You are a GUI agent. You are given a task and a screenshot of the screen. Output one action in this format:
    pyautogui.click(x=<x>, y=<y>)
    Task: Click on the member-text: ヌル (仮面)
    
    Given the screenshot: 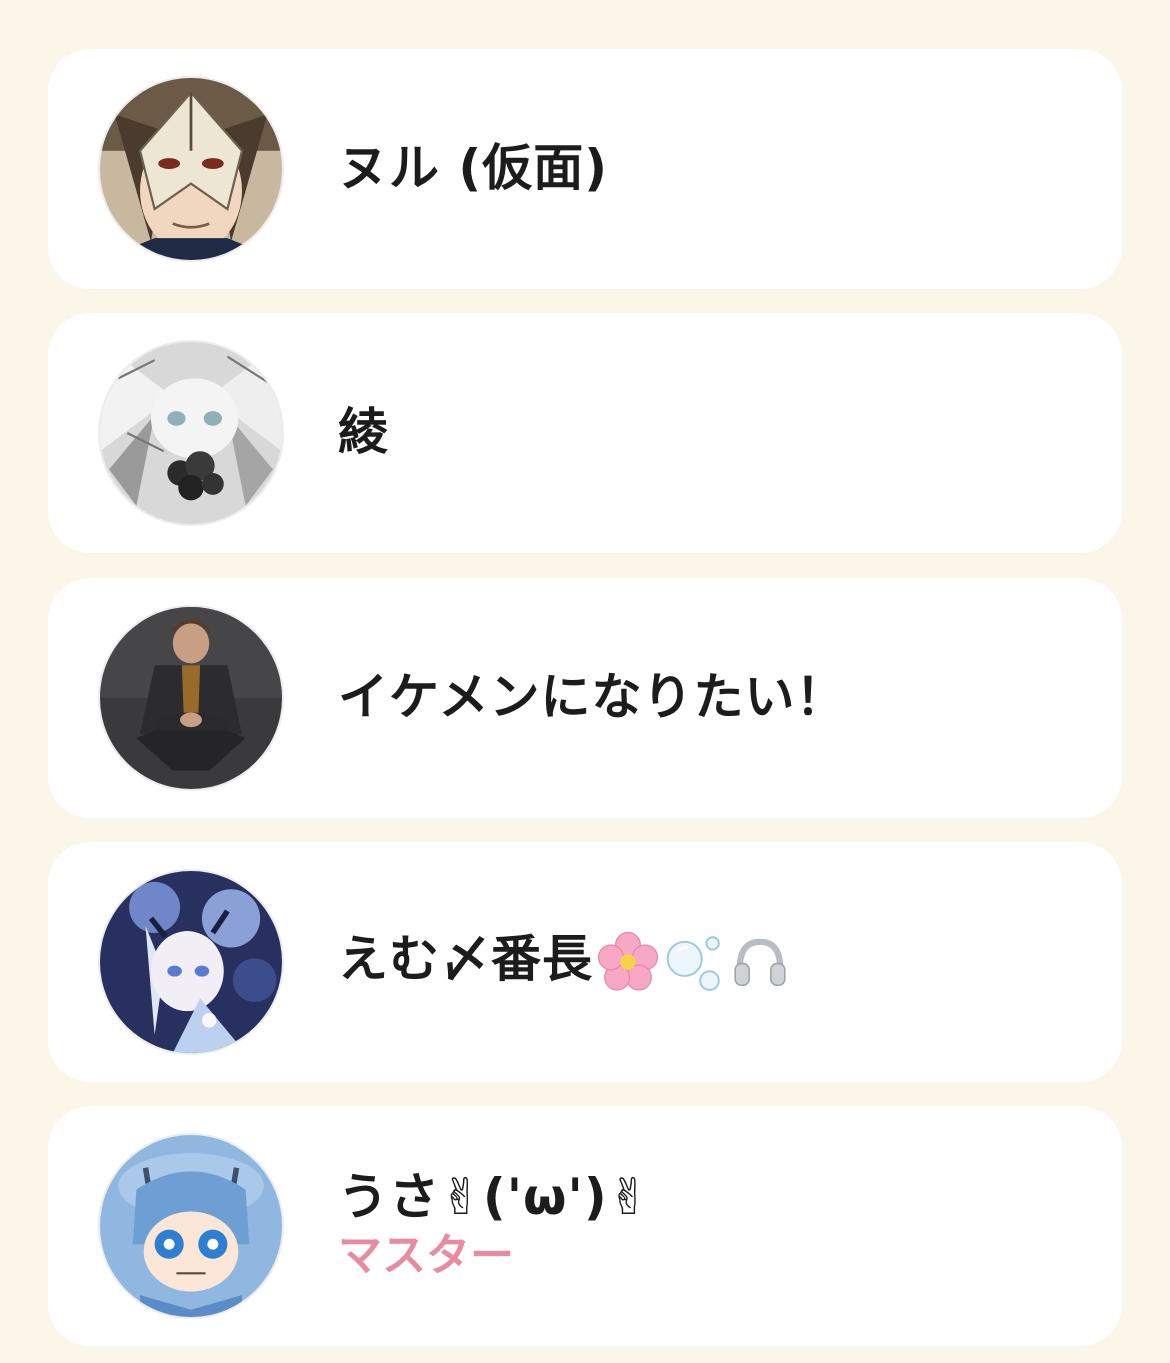 What is the action you would take?
    pyautogui.click(x=473, y=169)
    